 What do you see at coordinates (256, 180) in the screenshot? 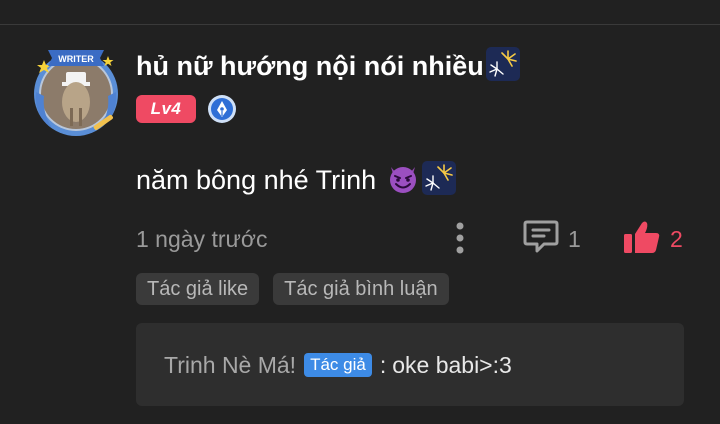
I see `comment-body: năm bông nhé Trinh` at bounding box center [256, 180].